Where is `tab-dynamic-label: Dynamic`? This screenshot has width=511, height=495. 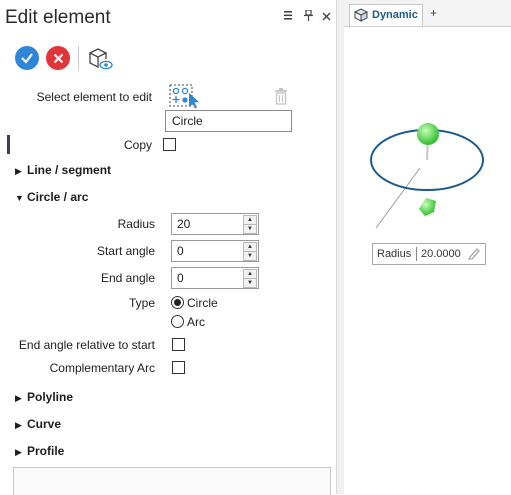 tab-dynamic-label: Dynamic is located at coordinates (395, 15).